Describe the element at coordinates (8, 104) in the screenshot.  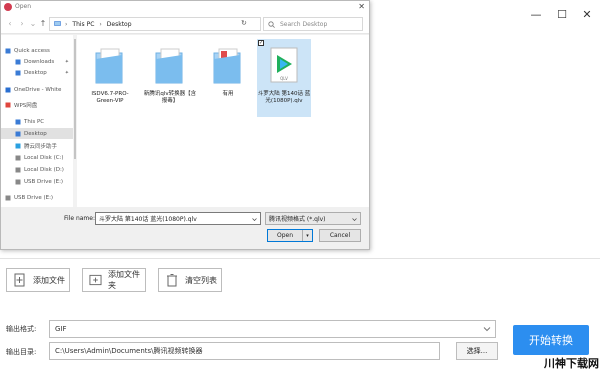
I see `cloud-drive-icon` at that location.